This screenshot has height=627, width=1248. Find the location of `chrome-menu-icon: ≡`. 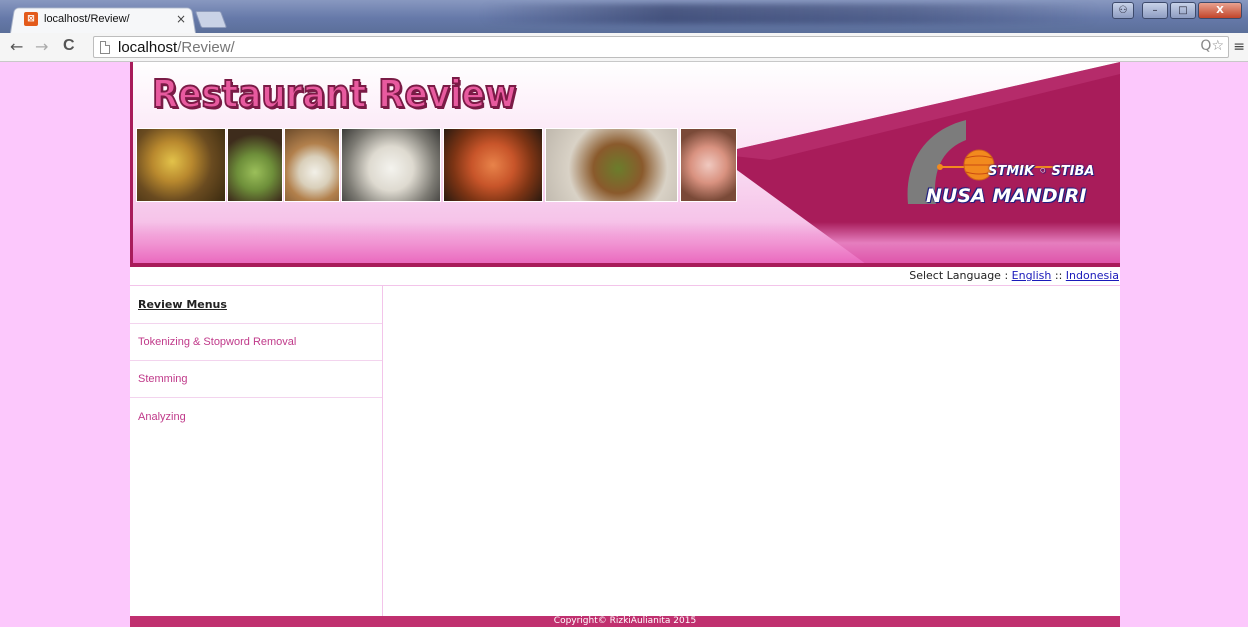

chrome-menu-icon: ≡ is located at coordinates (1239, 47).